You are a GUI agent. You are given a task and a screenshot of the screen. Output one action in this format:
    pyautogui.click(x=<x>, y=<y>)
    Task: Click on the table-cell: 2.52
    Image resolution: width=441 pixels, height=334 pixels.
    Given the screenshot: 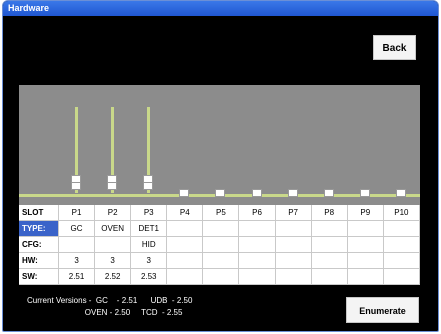 What is the action you would take?
    pyautogui.click(x=113, y=277)
    